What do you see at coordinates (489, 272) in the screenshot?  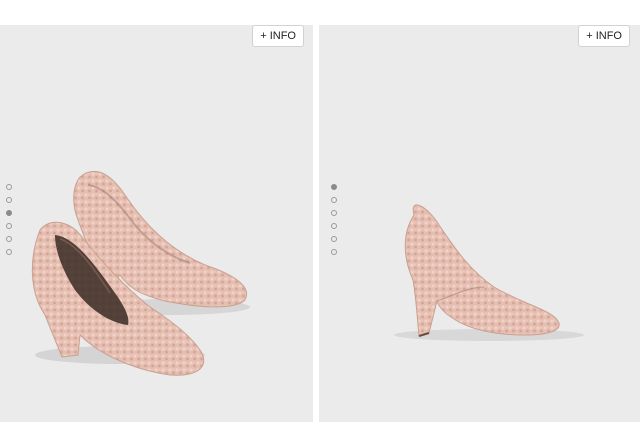 I see `product-photo-side` at bounding box center [489, 272].